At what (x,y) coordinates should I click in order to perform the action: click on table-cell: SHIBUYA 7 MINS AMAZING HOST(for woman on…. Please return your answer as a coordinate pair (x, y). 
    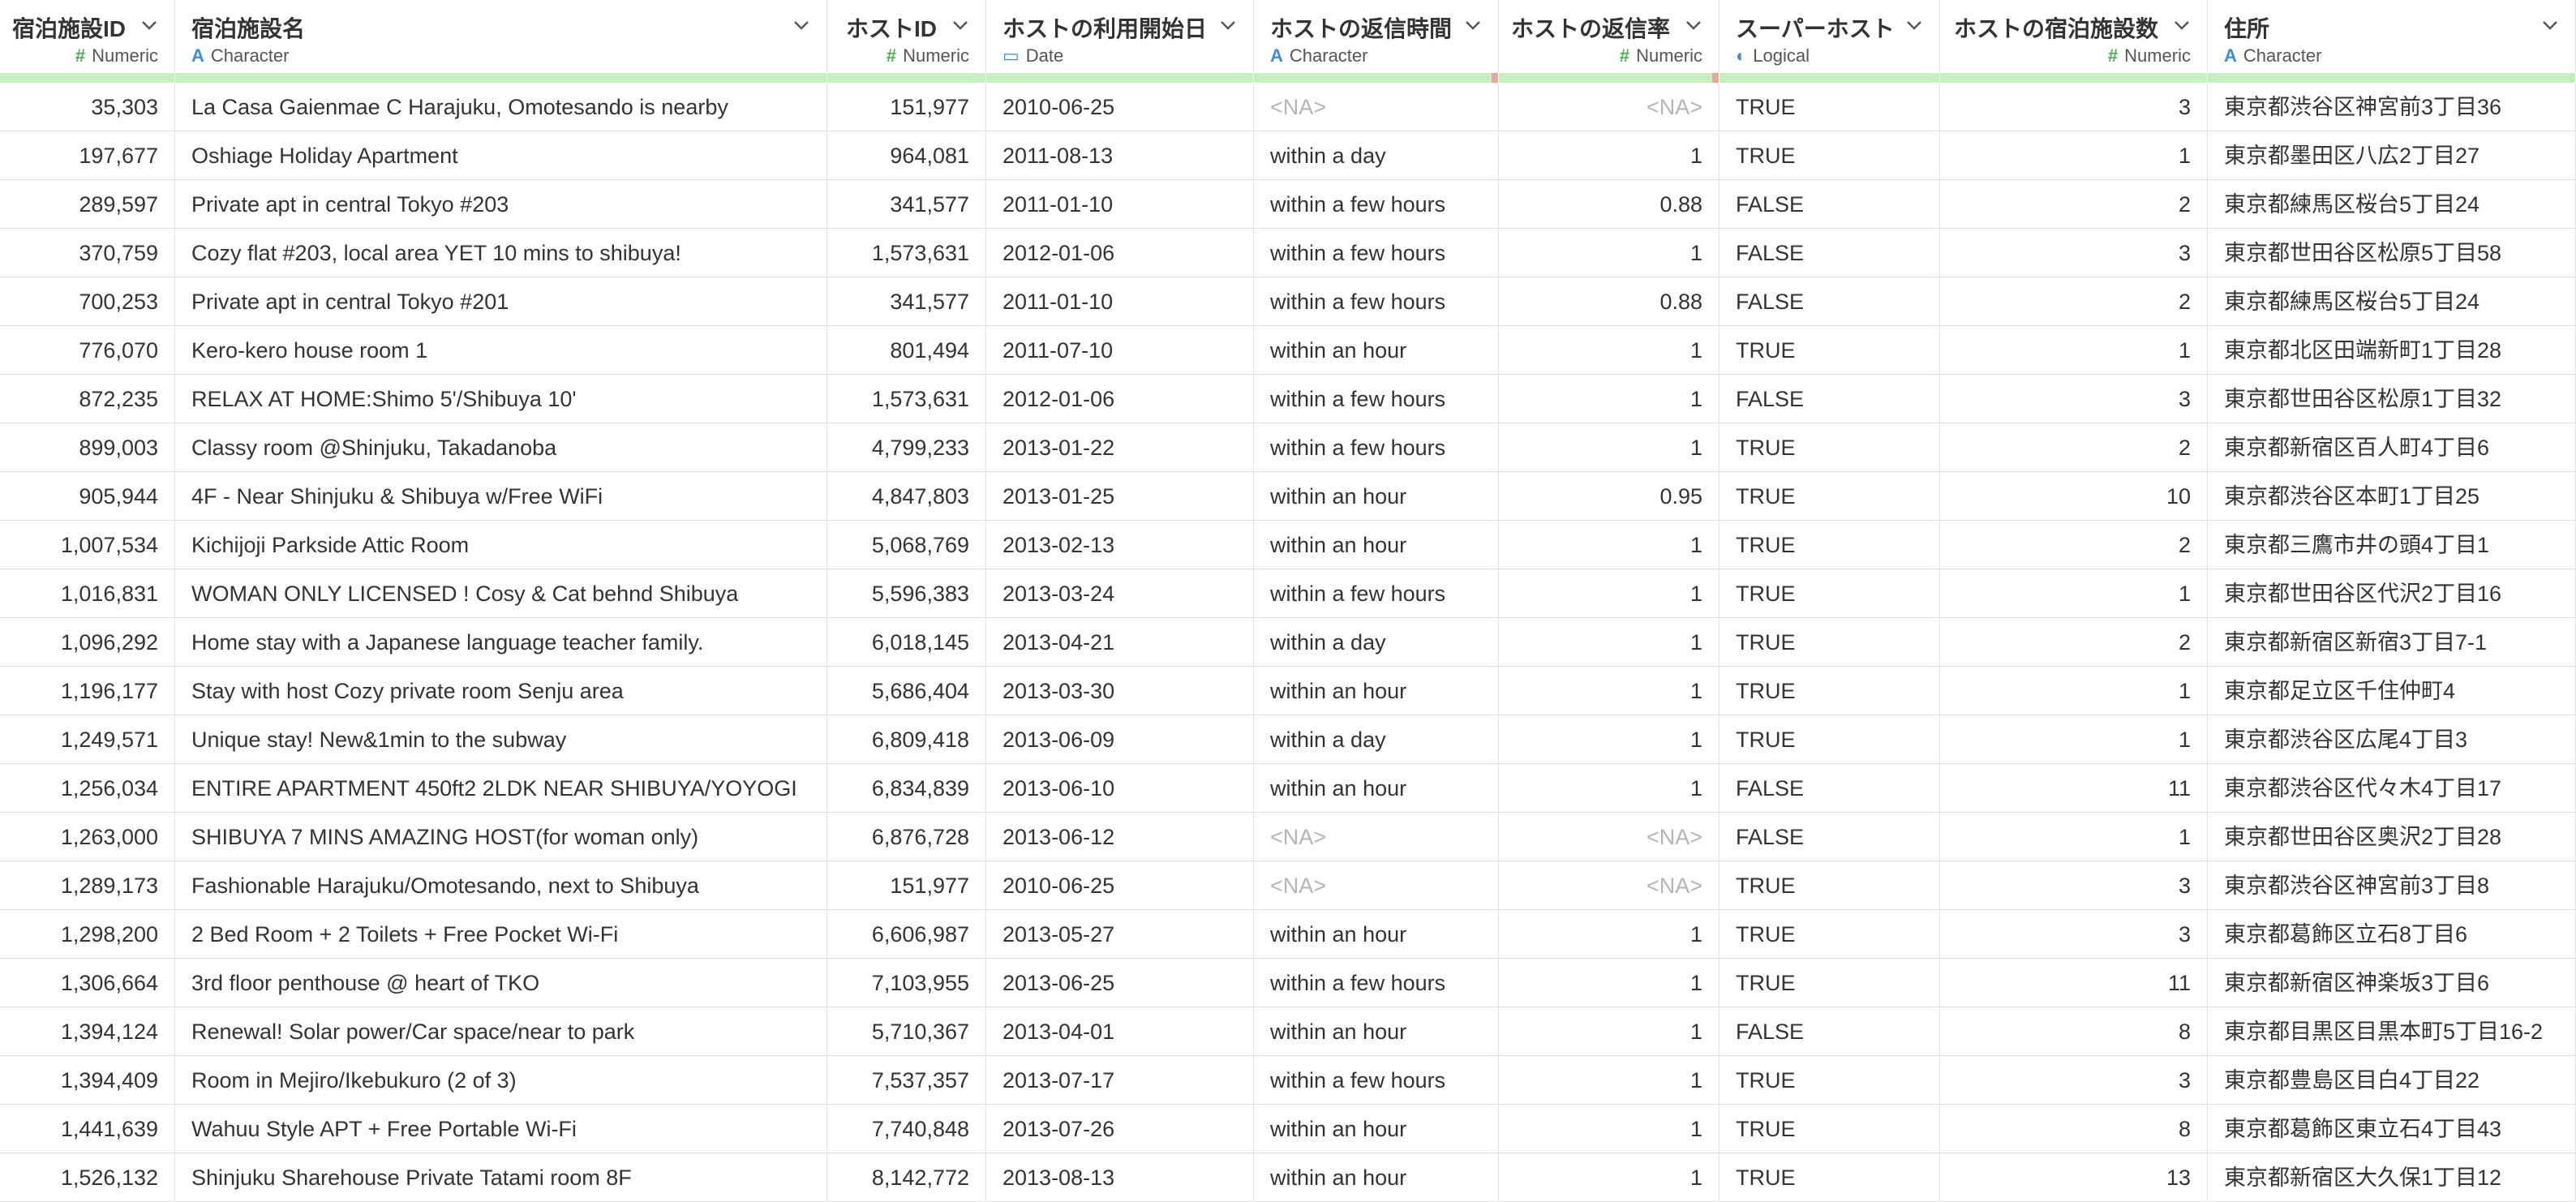
    Looking at the image, I should click on (501, 837).